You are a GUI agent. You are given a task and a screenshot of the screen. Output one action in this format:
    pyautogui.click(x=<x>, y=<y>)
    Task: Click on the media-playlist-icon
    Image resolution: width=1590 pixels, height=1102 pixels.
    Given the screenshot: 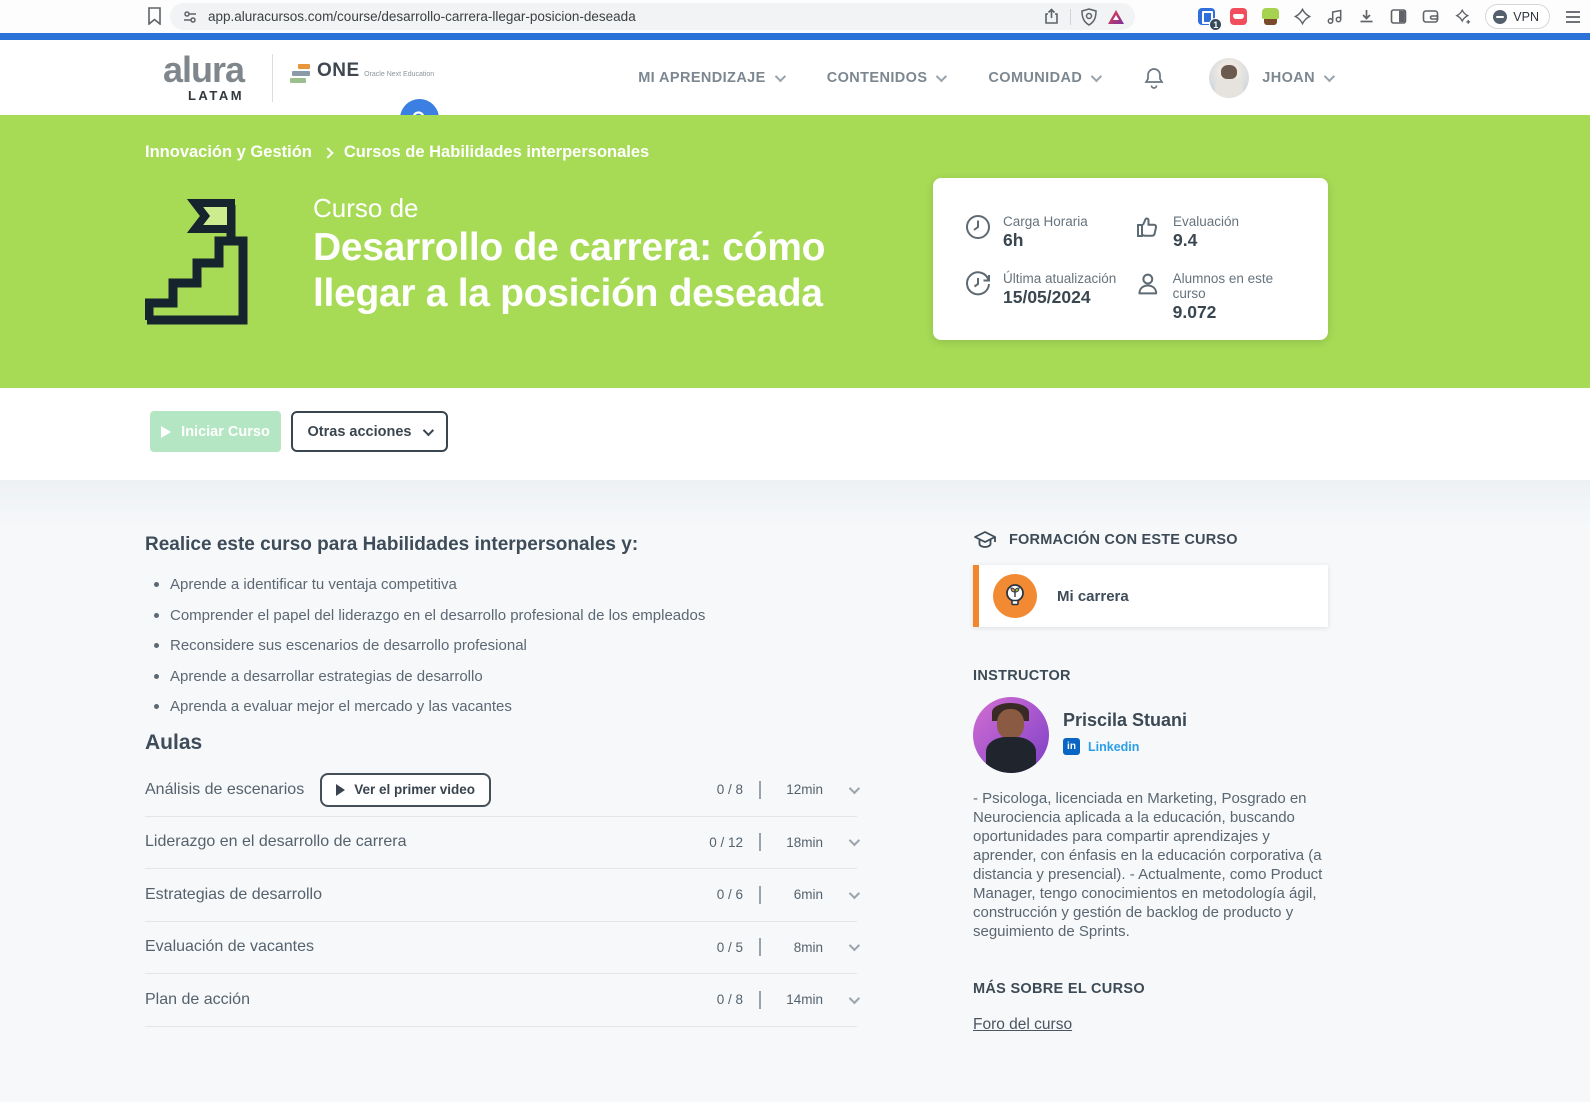 What is the action you would take?
    pyautogui.click(x=1334, y=16)
    